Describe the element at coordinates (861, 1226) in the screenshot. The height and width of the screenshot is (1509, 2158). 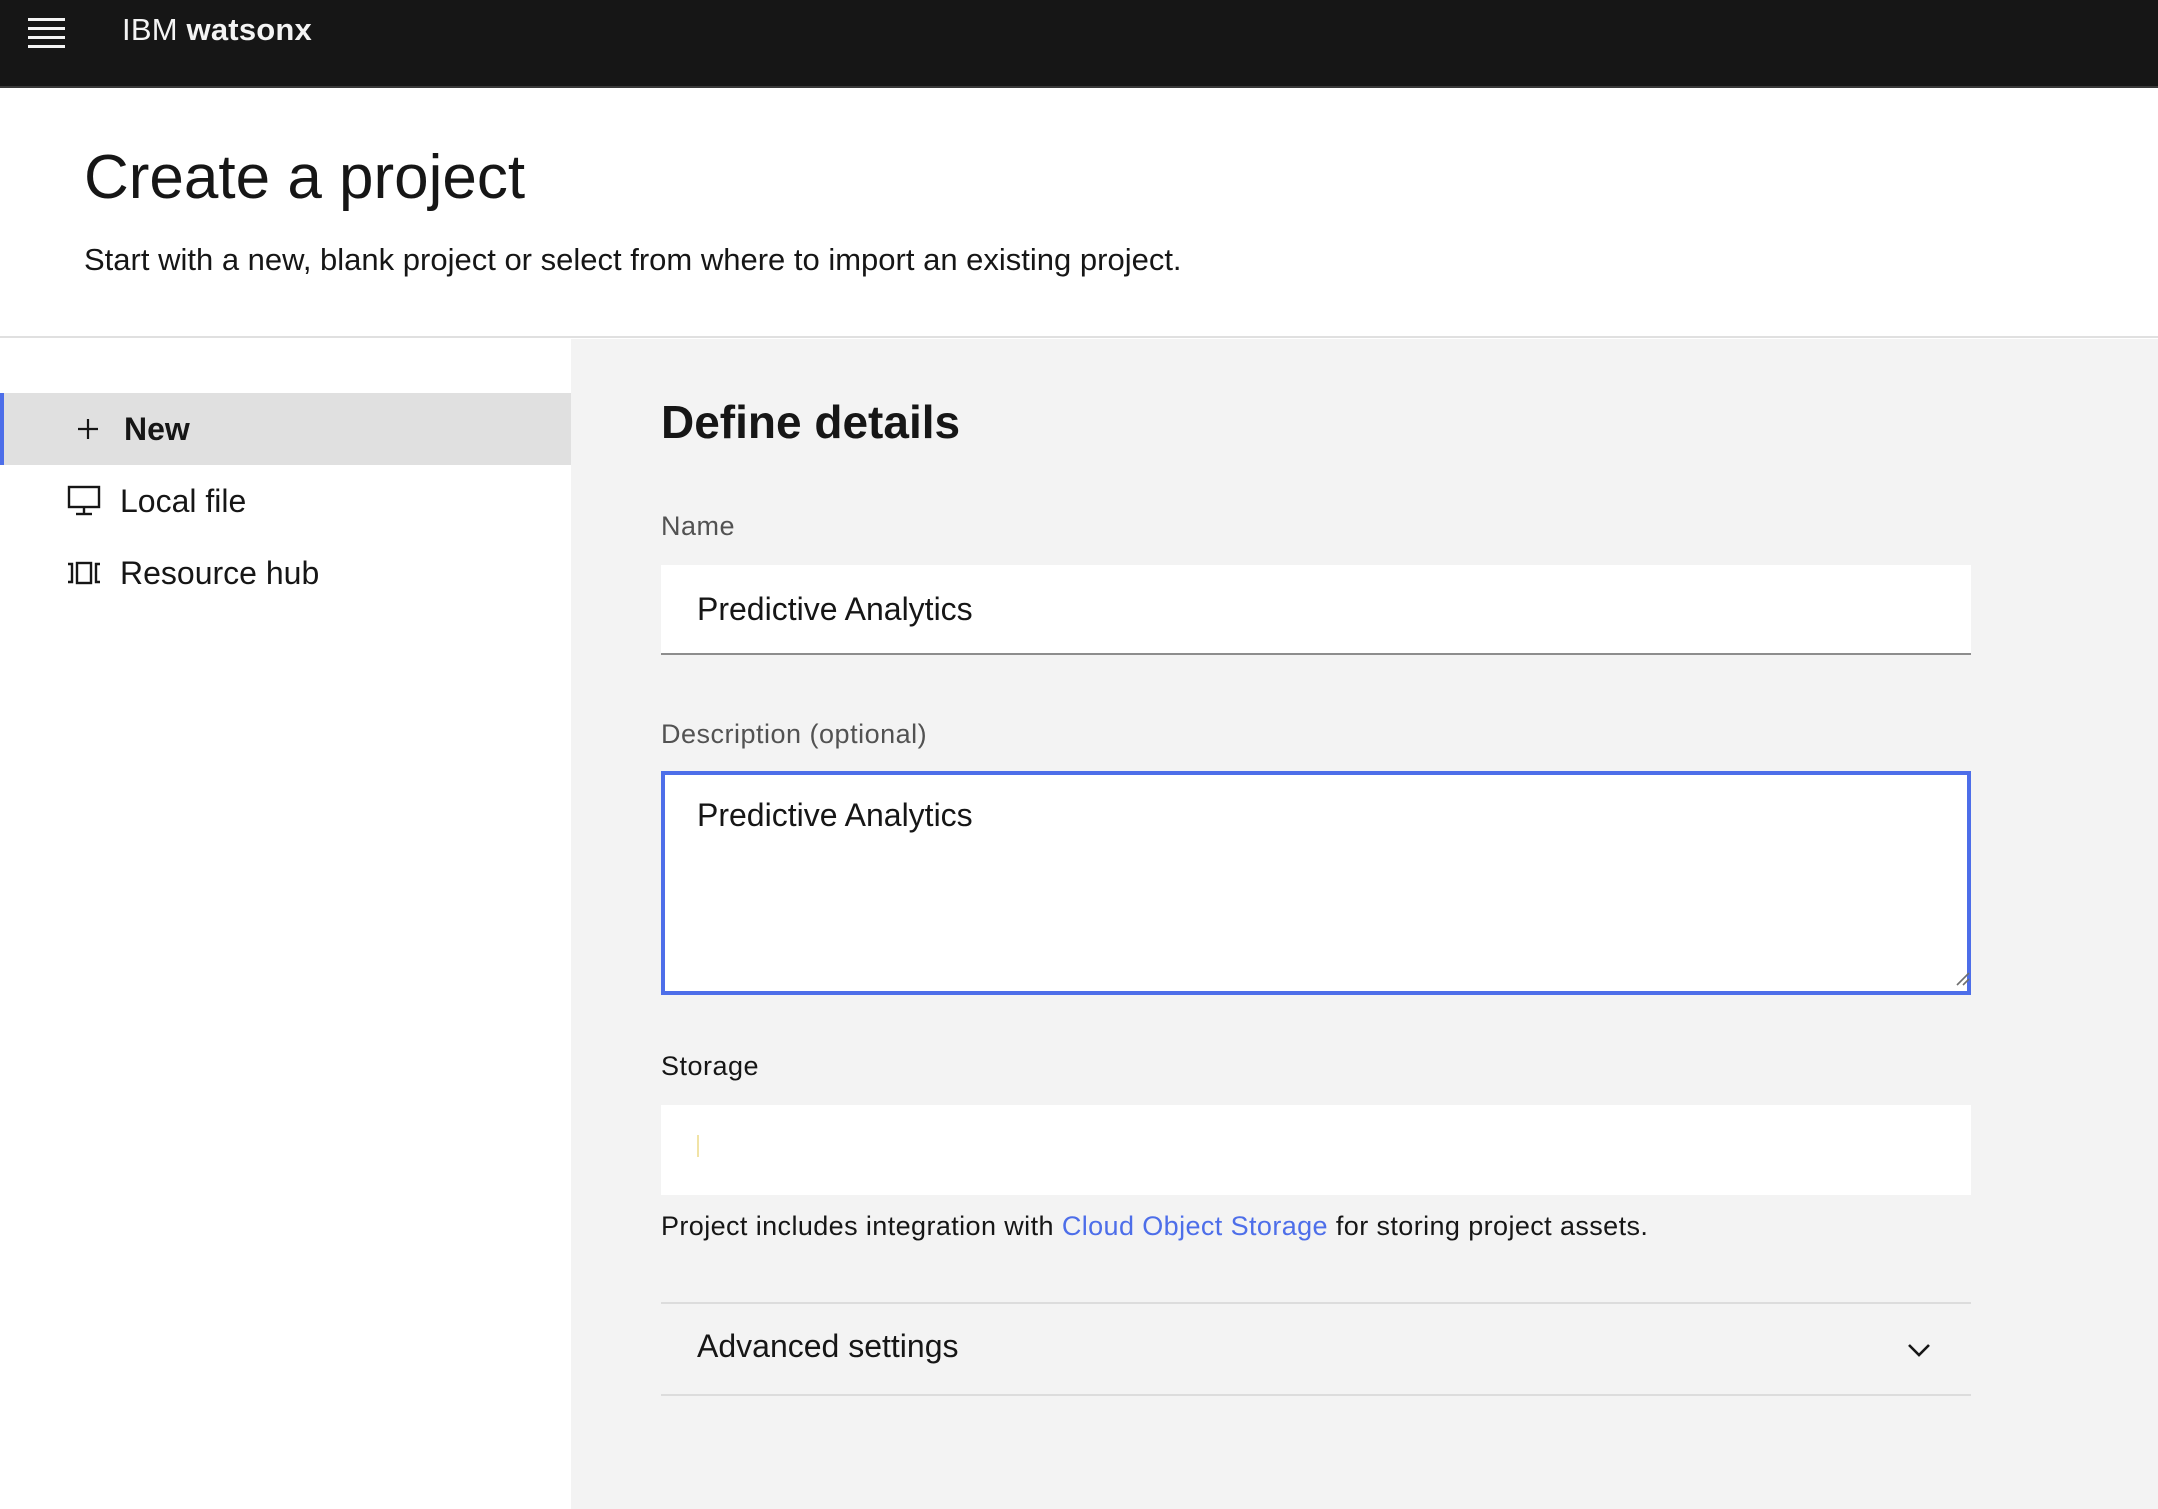
I see `helper-prefix: Project includes integration with` at that location.